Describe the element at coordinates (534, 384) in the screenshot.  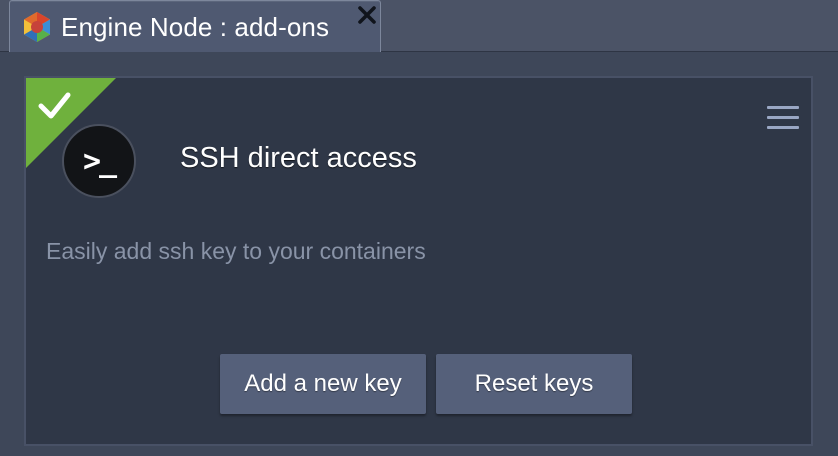
I see `reset-keys-button: Reset keys` at that location.